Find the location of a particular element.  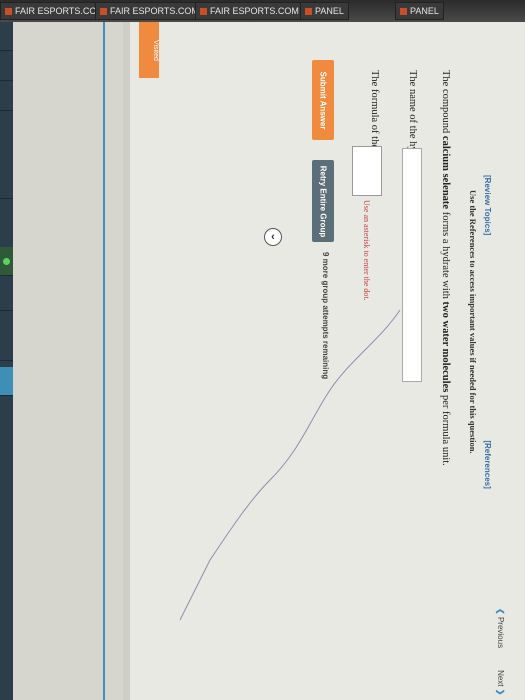

header-links: [Review Topics] [References] is located at coordinates (487, 332).